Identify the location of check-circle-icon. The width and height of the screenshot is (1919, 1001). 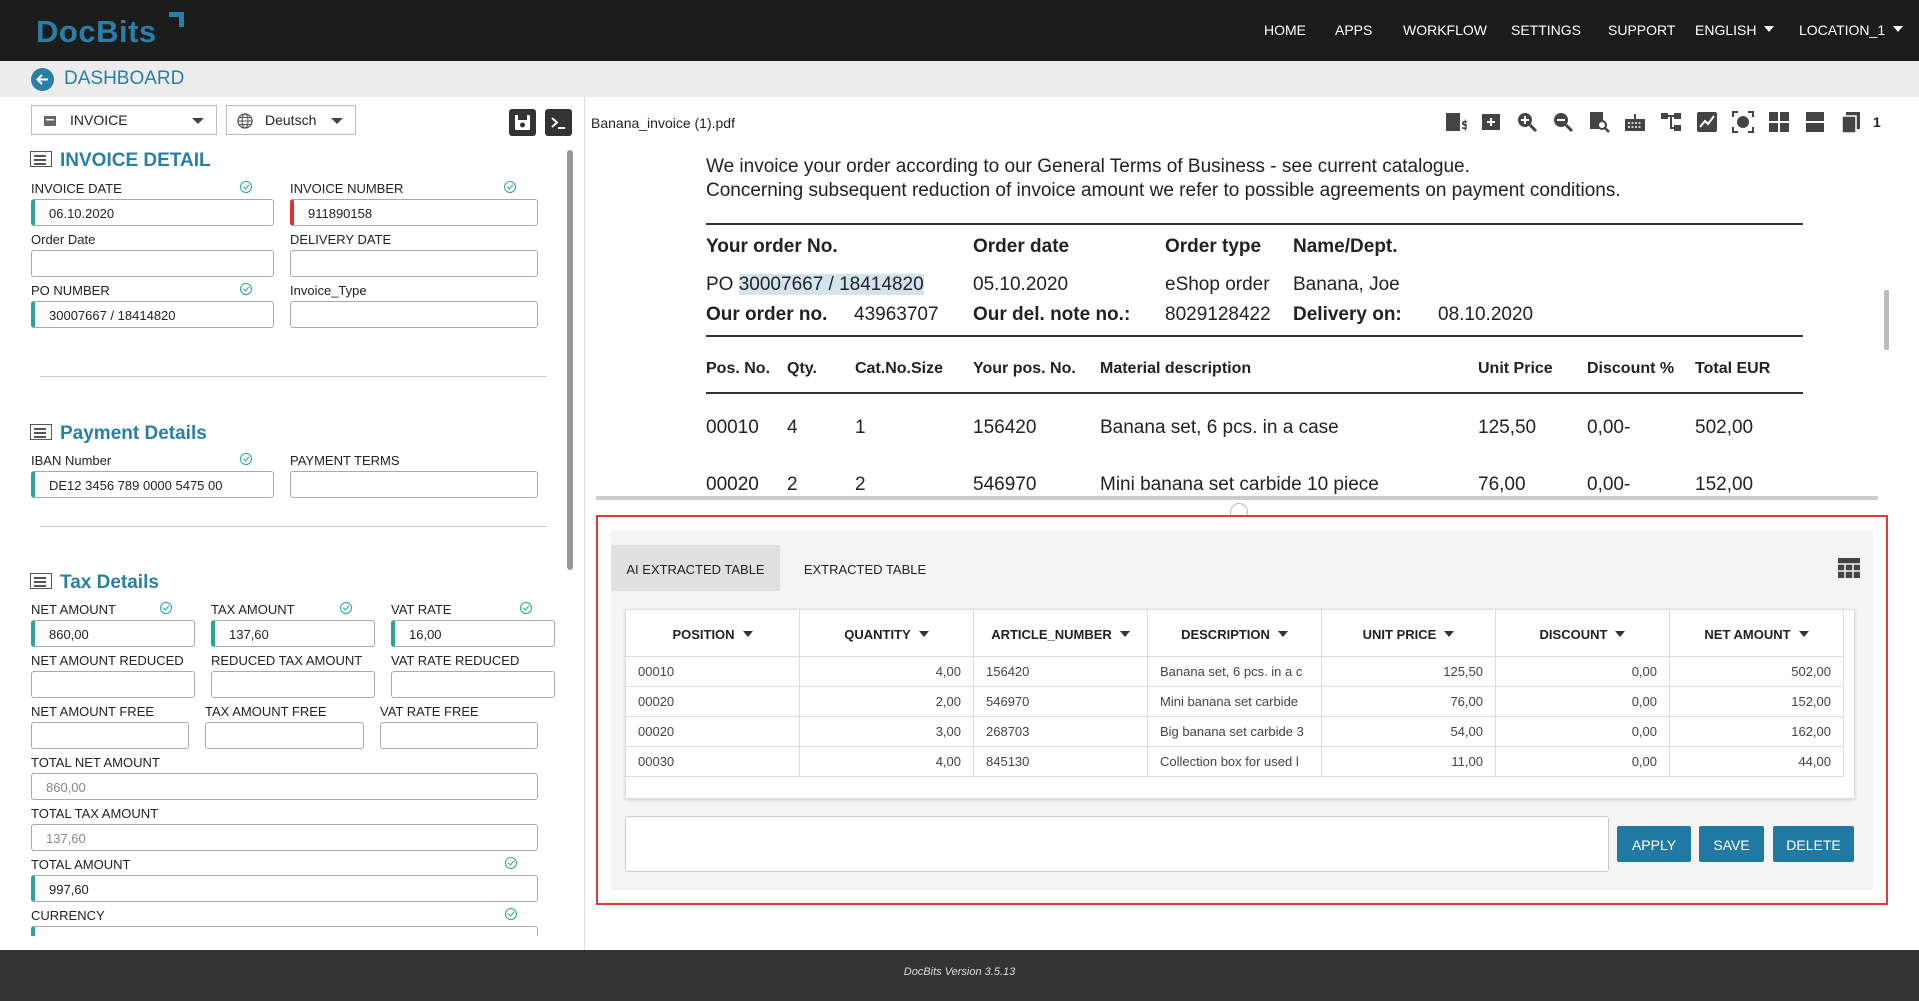
(246, 459).